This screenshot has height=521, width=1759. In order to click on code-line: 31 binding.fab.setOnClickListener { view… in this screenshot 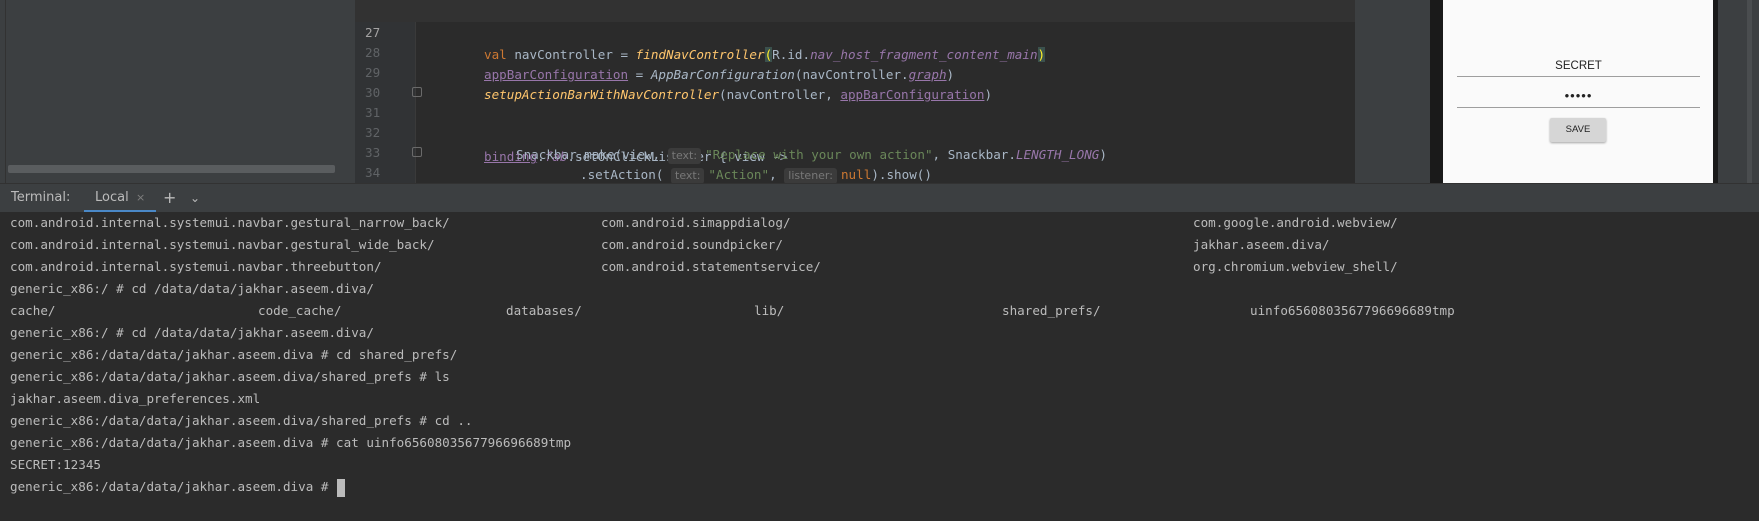, I will do `click(855, 122)`.